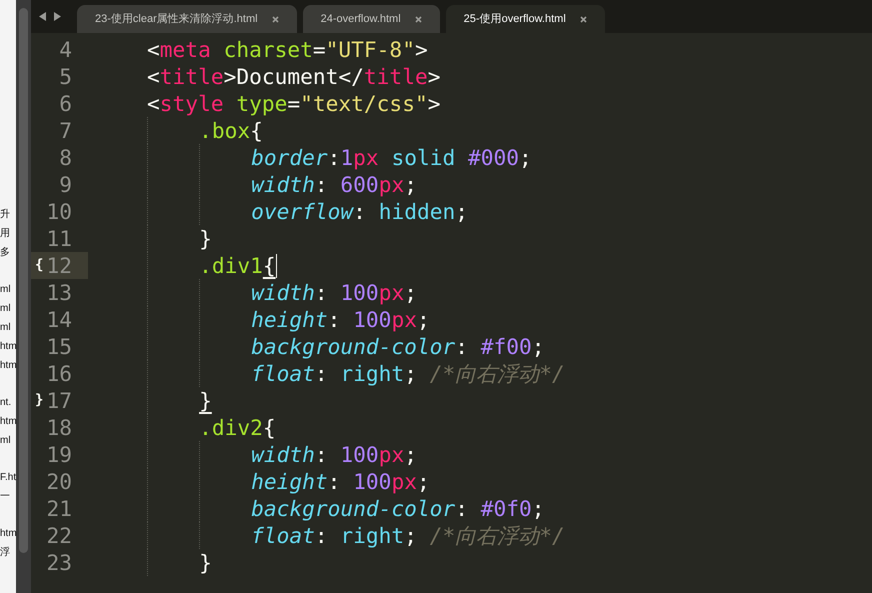  Describe the element at coordinates (59, 454) in the screenshot. I see `line-number: 19` at that location.